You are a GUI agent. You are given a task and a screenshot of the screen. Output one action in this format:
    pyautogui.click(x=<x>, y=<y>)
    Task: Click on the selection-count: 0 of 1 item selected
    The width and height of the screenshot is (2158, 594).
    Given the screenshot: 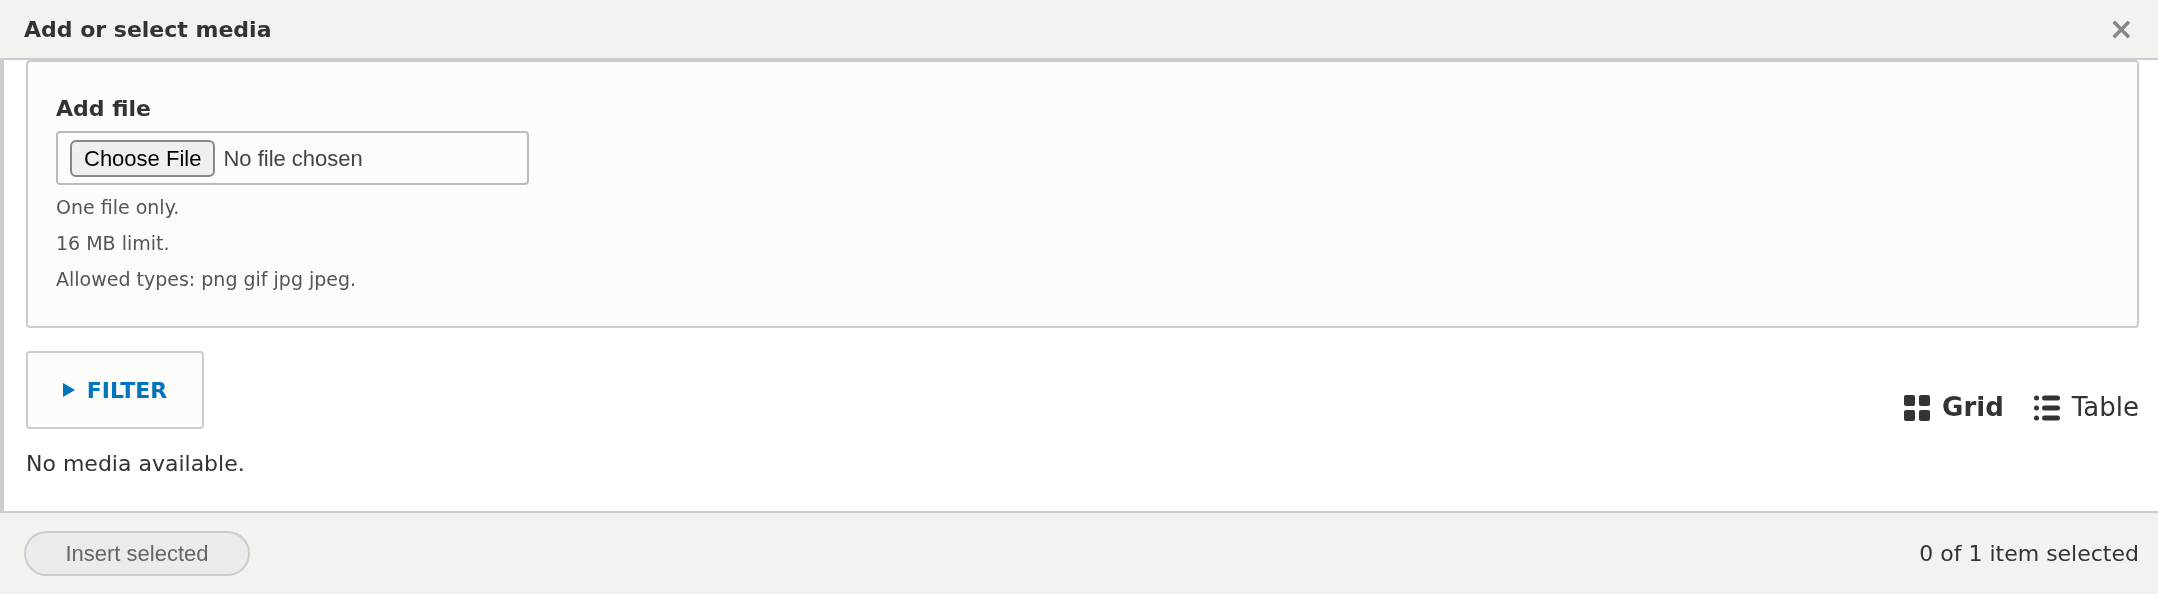 What is the action you would take?
    pyautogui.click(x=2029, y=554)
    